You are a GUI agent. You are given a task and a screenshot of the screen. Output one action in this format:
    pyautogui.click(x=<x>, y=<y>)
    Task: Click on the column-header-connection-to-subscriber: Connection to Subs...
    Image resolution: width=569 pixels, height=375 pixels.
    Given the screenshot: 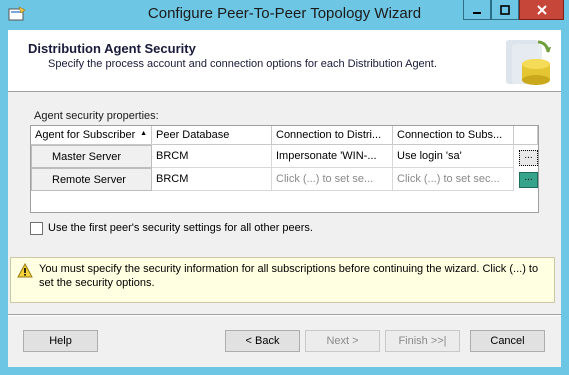 What is the action you would take?
    pyautogui.click(x=453, y=135)
    